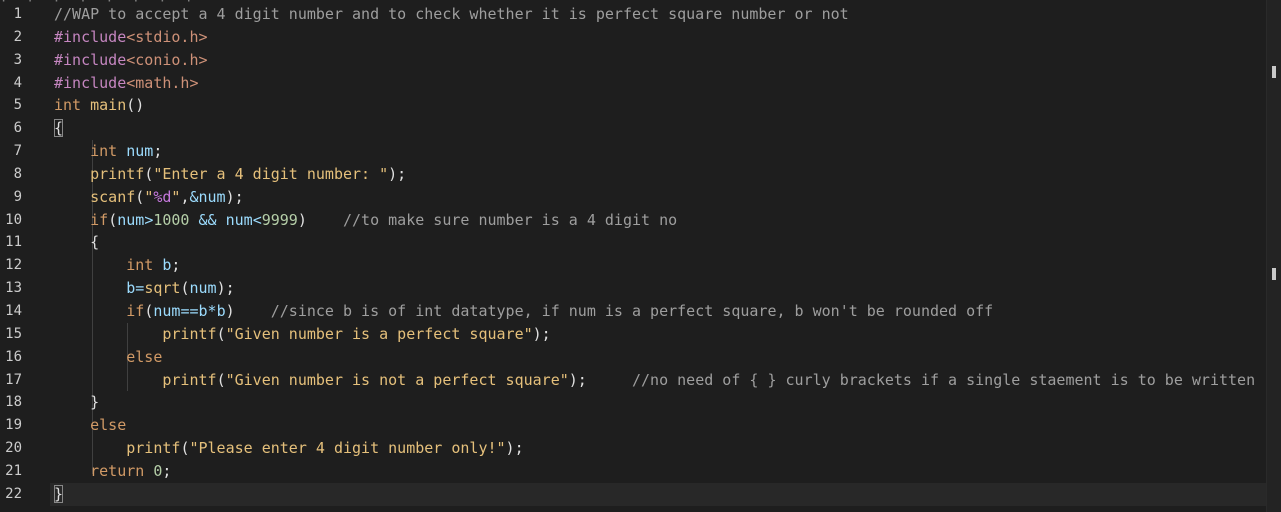 The height and width of the screenshot is (512, 1281). What do you see at coordinates (17, 105) in the screenshot?
I see `line-number: 5` at bounding box center [17, 105].